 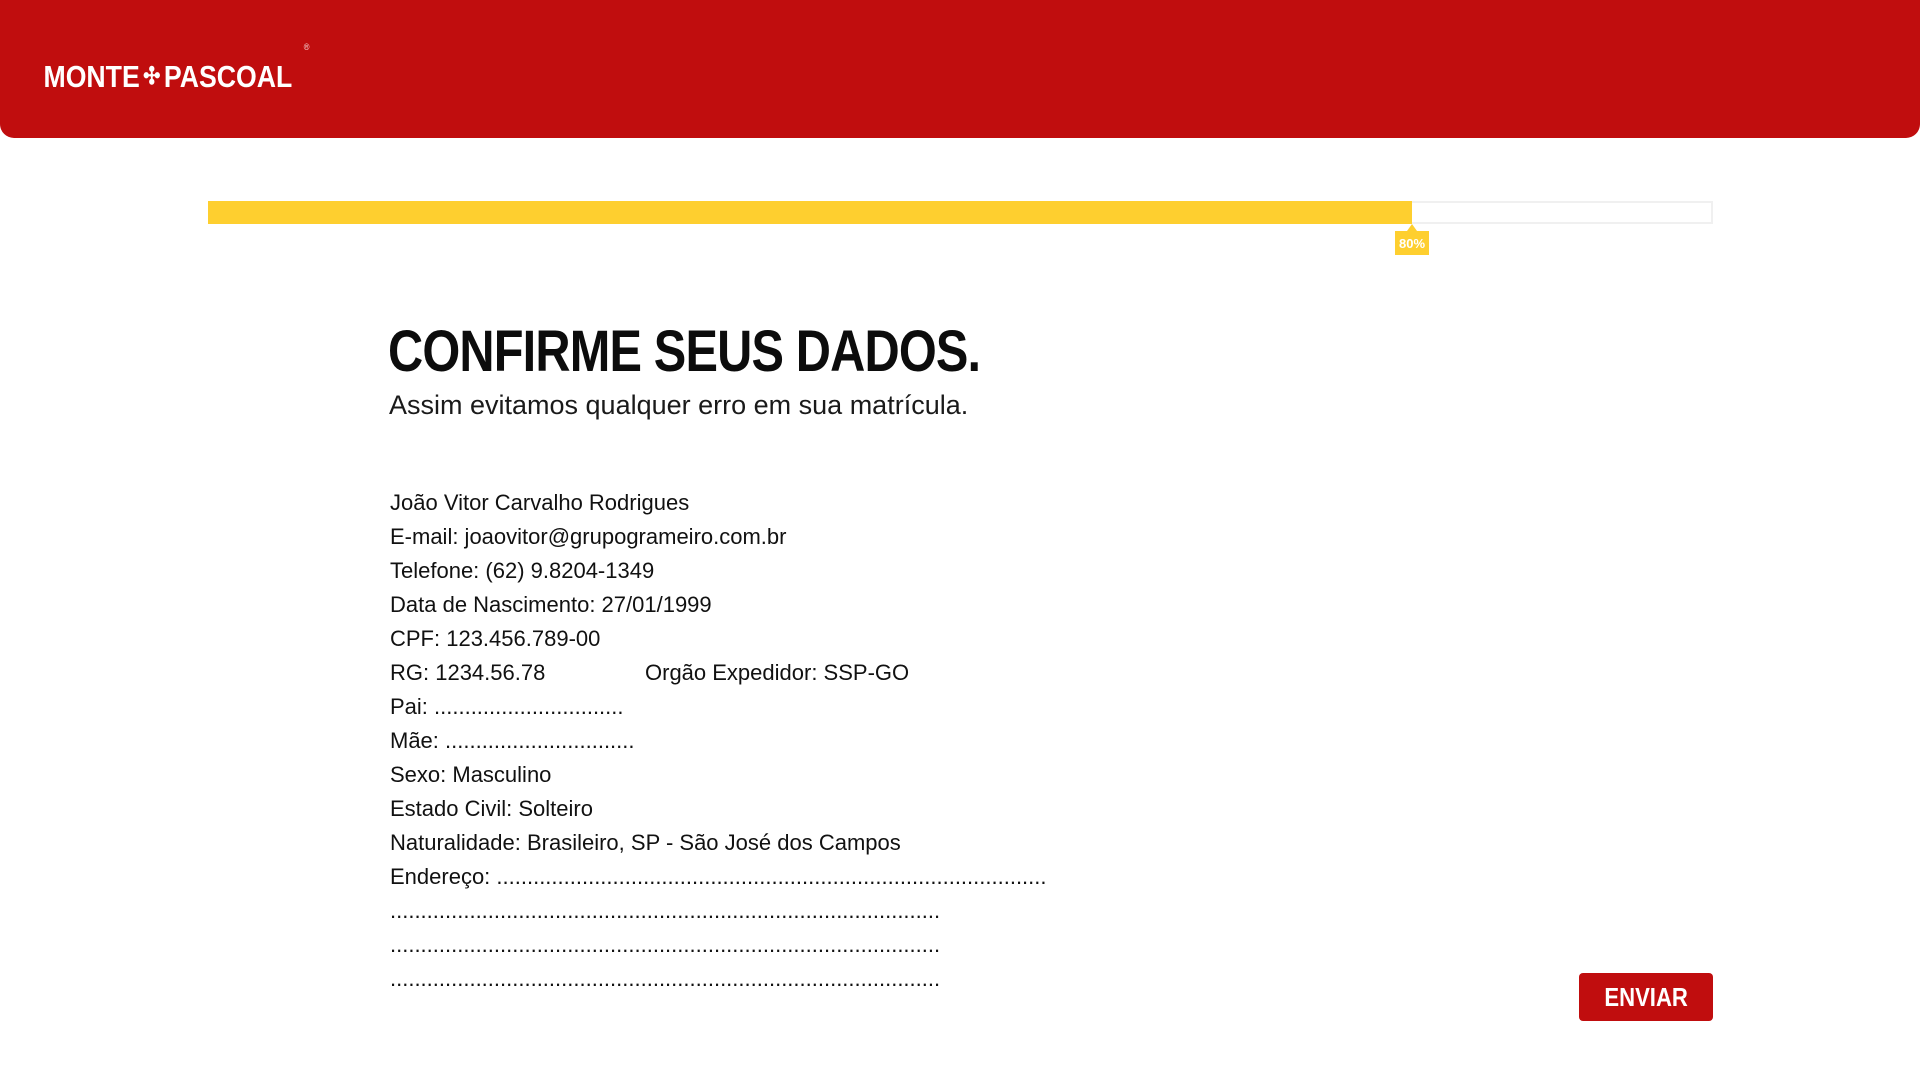 What do you see at coordinates (551, 604) in the screenshot?
I see `birth-date-line: Data de Nascimento: 27/01/1999` at bounding box center [551, 604].